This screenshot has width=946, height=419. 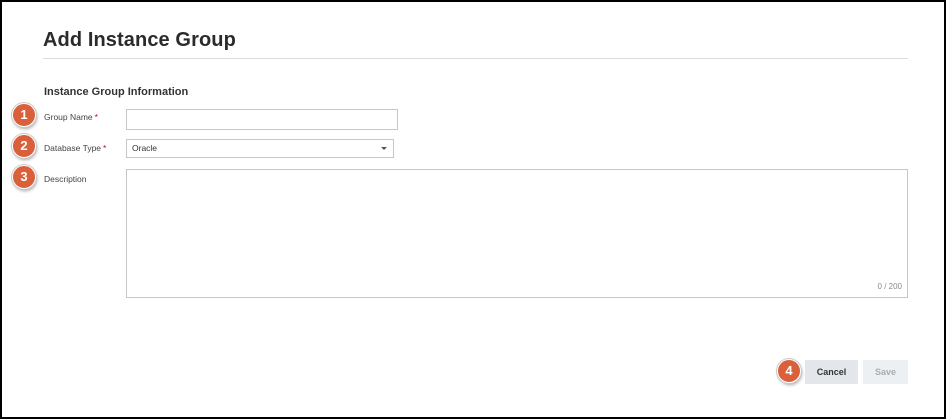 I want to click on cancel-button: Cancel, so click(x=831, y=372).